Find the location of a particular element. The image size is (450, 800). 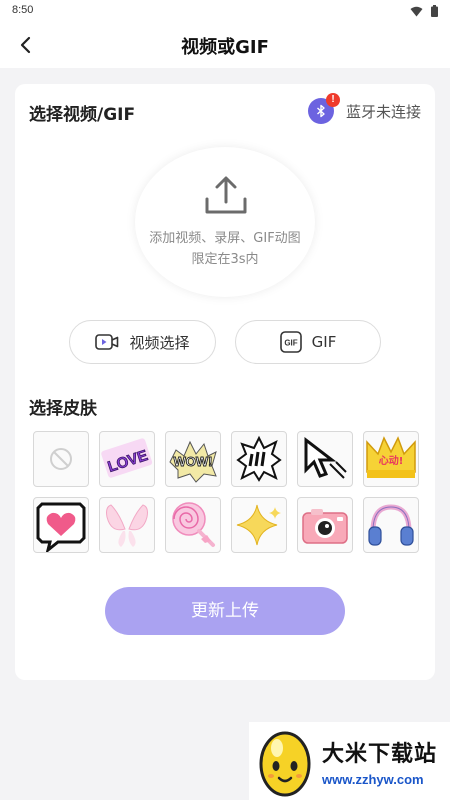

bluetooth-status: ! 蓝牙未连接 is located at coordinates (364, 108).